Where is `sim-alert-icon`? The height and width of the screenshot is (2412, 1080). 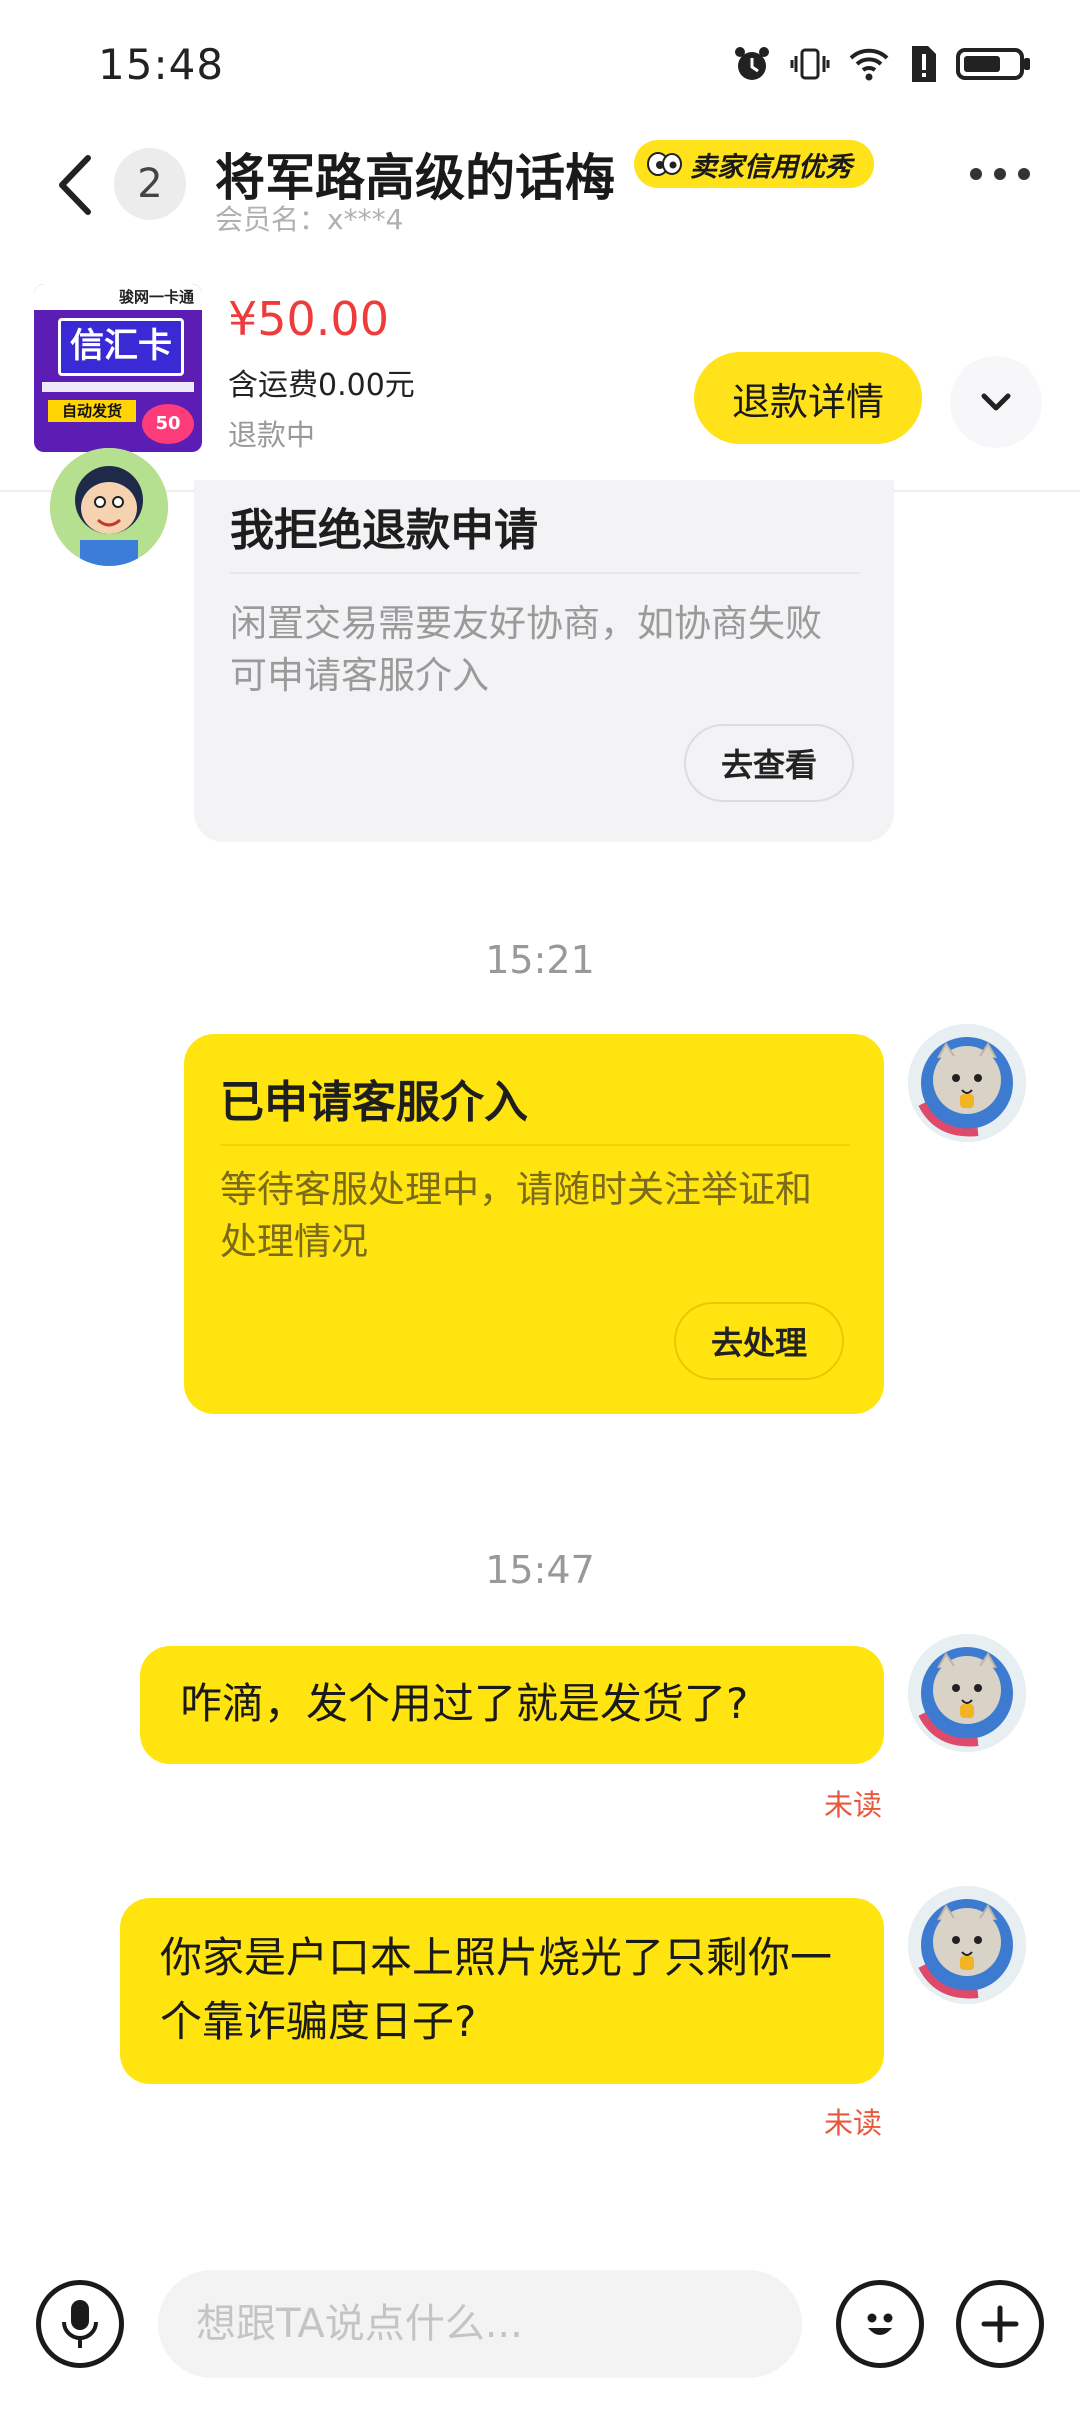 sim-alert-icon is located at coordinates (924, 64).